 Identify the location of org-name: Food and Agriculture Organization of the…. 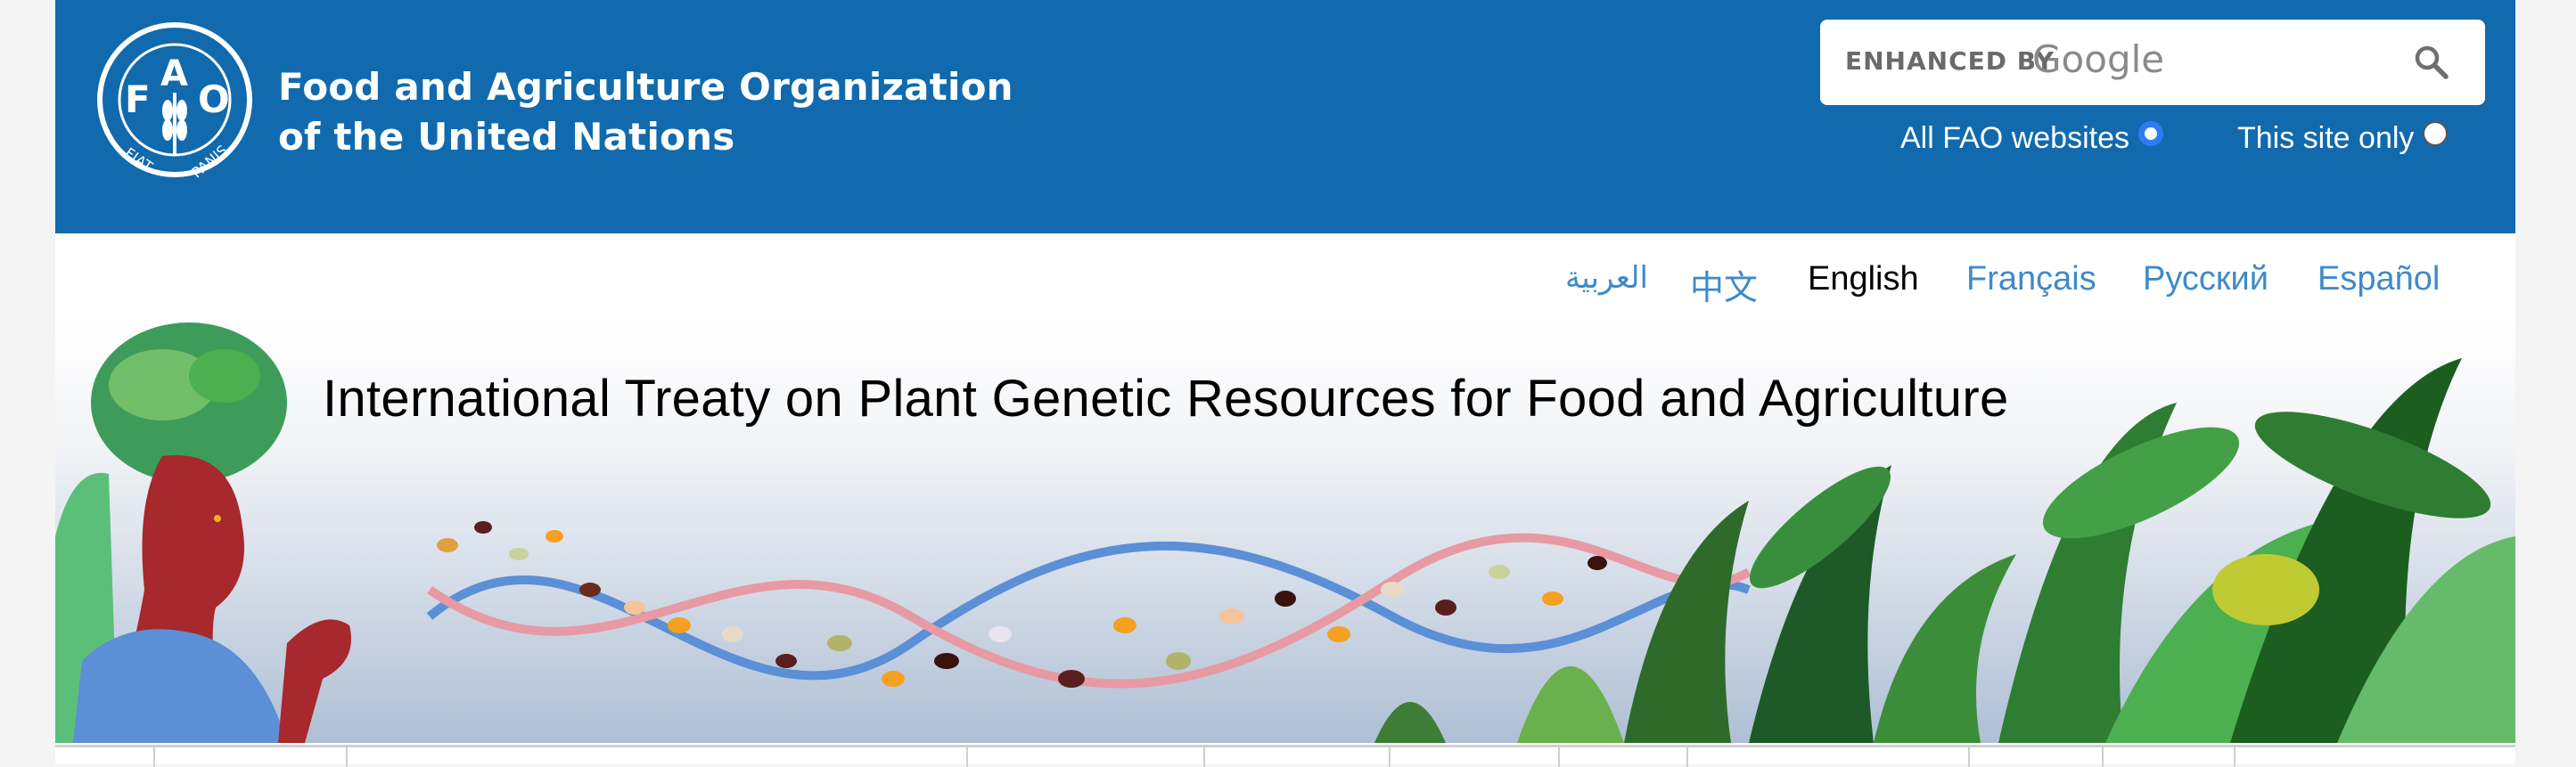
(646, 112).